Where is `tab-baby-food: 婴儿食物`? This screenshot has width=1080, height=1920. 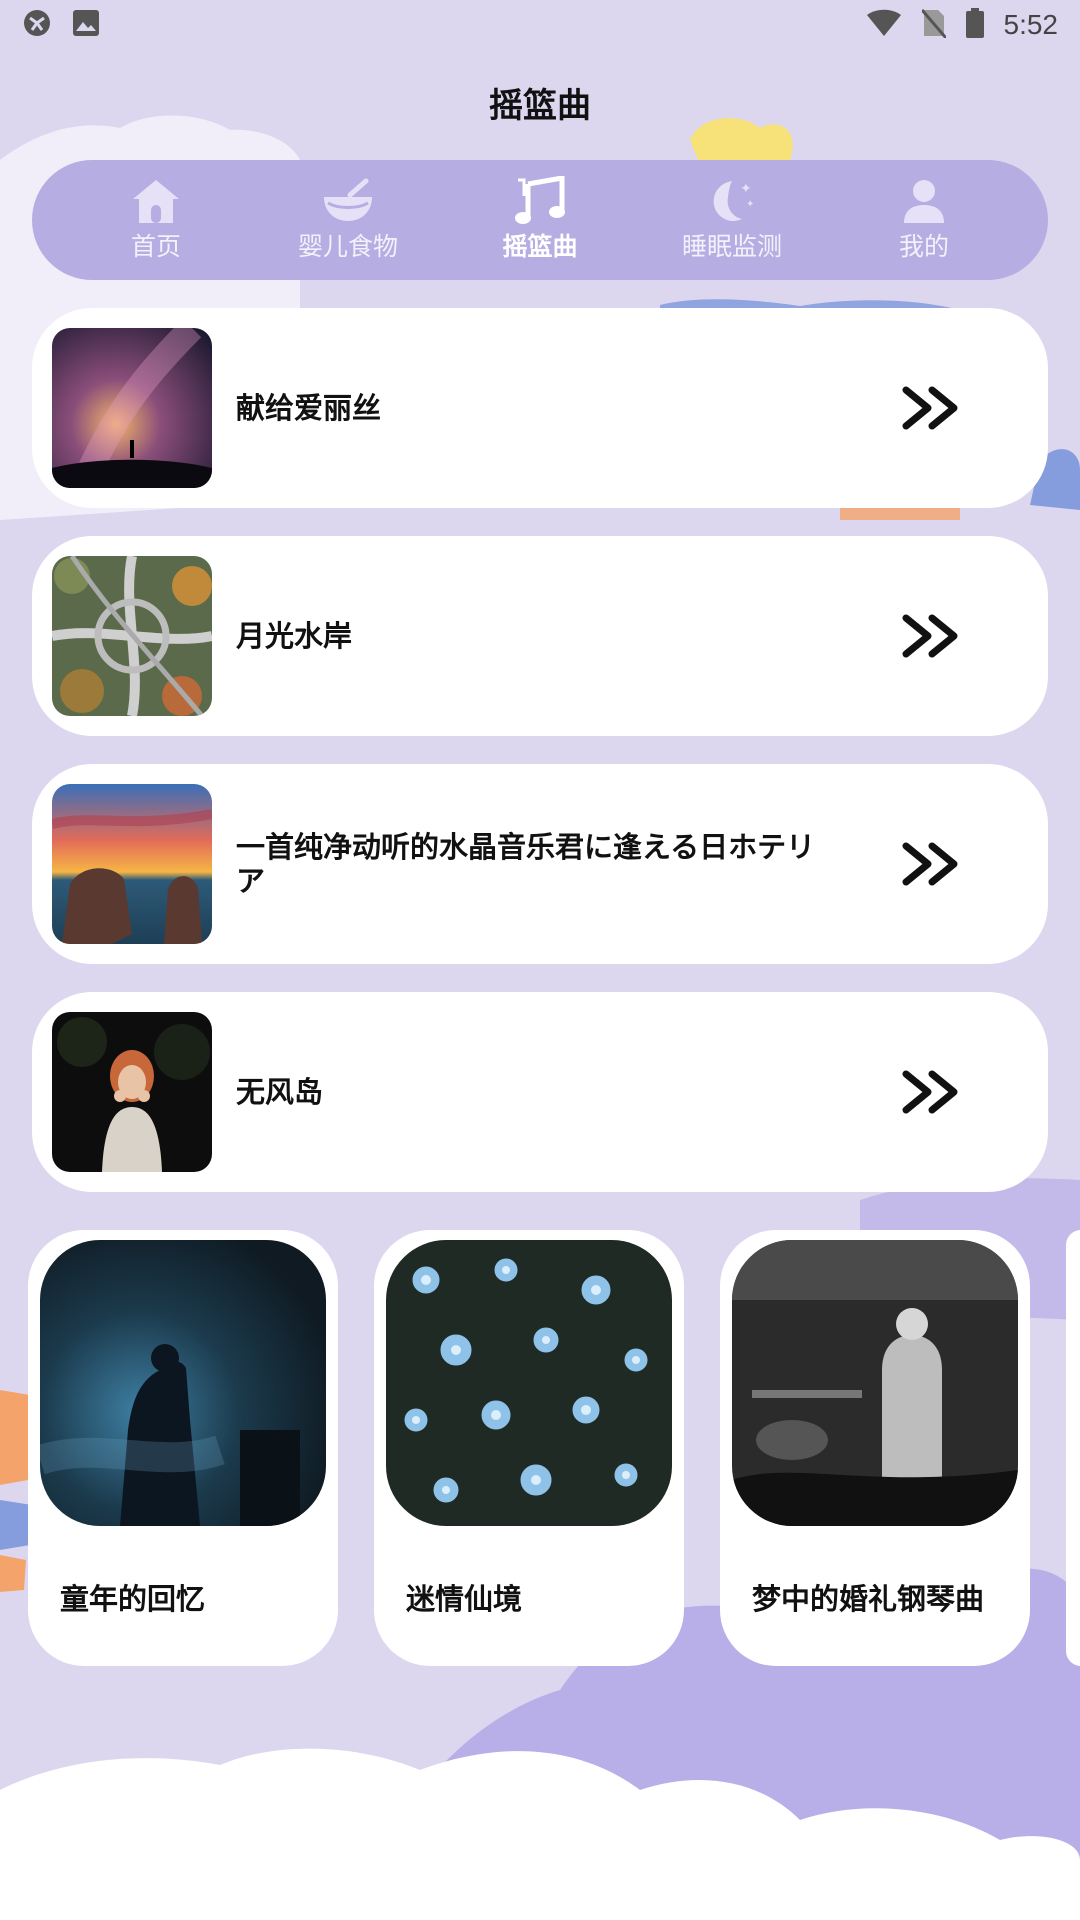
tab-baby-food: 婴儿食物 is located at coordinates (348, 220).